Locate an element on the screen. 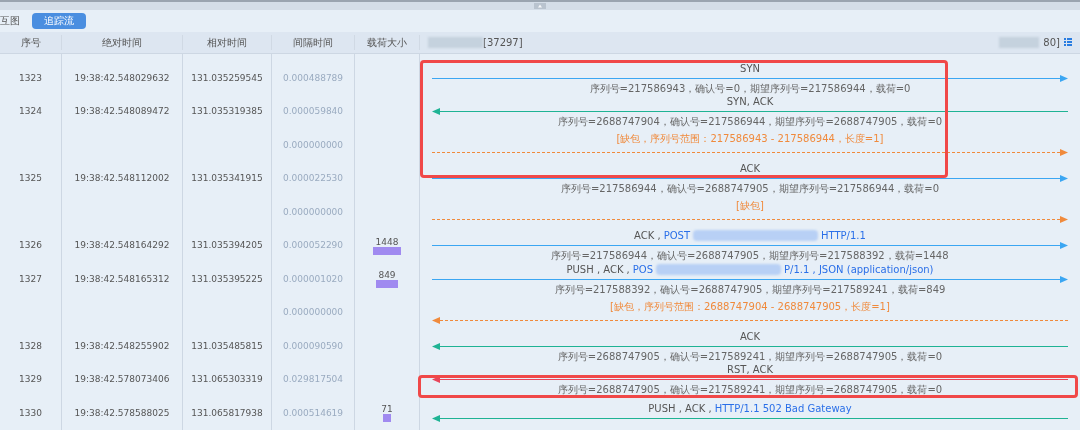 The image size is (1080, 430). missing-packet-label: [缺包，序列号范围：2688747904 - 2688747905，长度=1] is located at coordinates (750, 306).